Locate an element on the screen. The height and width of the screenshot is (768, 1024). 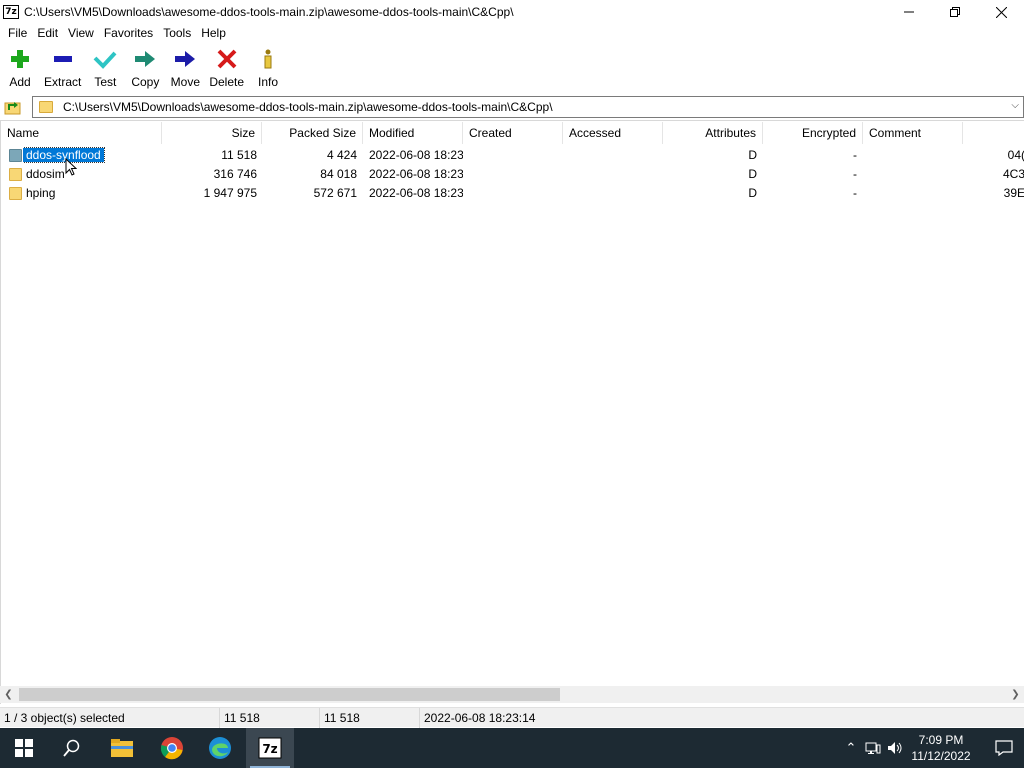
info-button: Info is located at coordinates (268, 68).